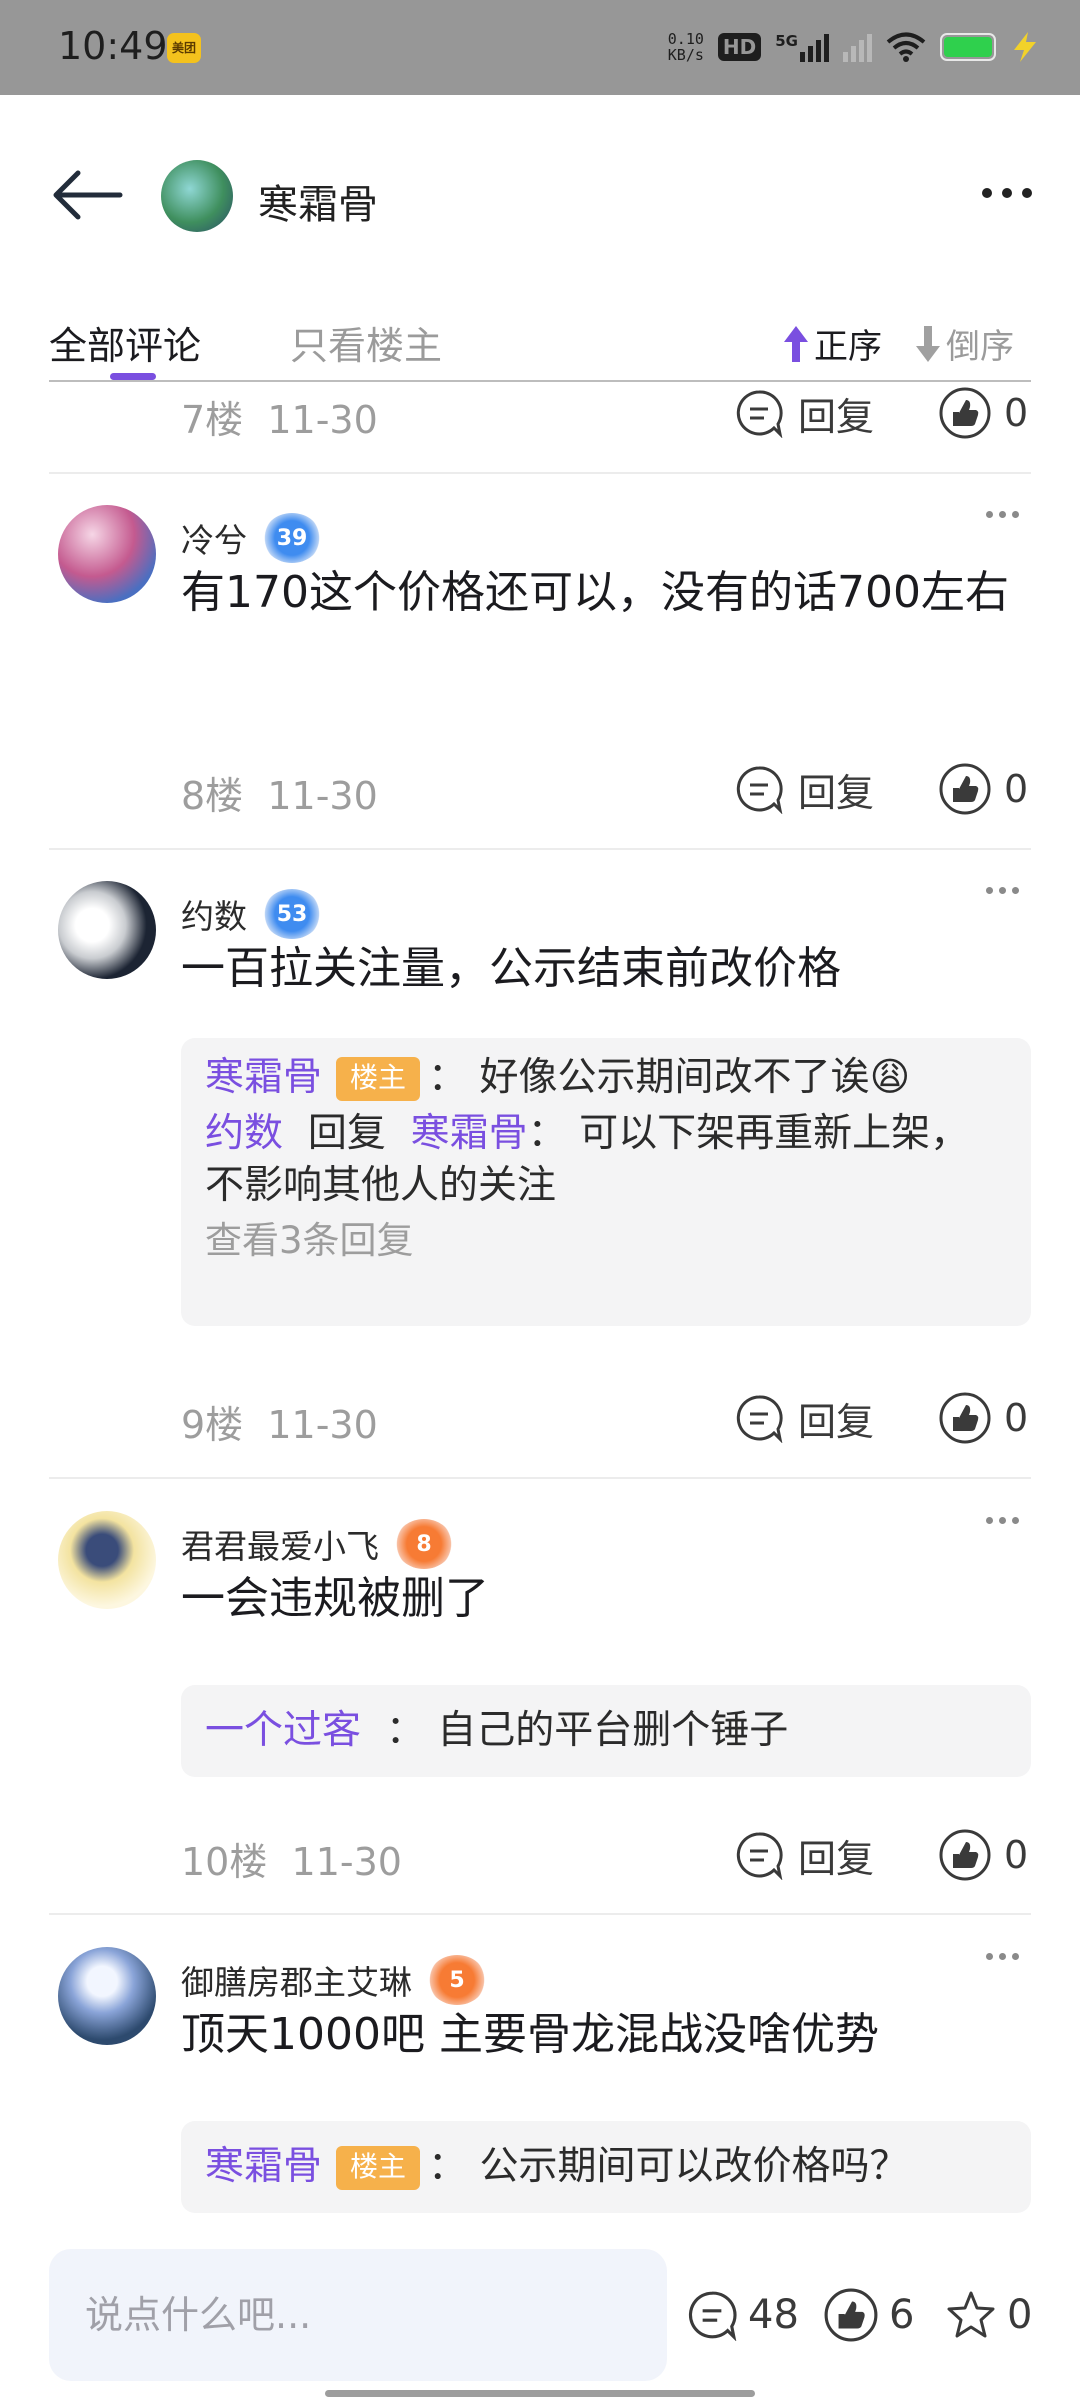 This screenshot has height=2404, width=1080. I want to click on post-like-button: 6, so click(868, 2315).